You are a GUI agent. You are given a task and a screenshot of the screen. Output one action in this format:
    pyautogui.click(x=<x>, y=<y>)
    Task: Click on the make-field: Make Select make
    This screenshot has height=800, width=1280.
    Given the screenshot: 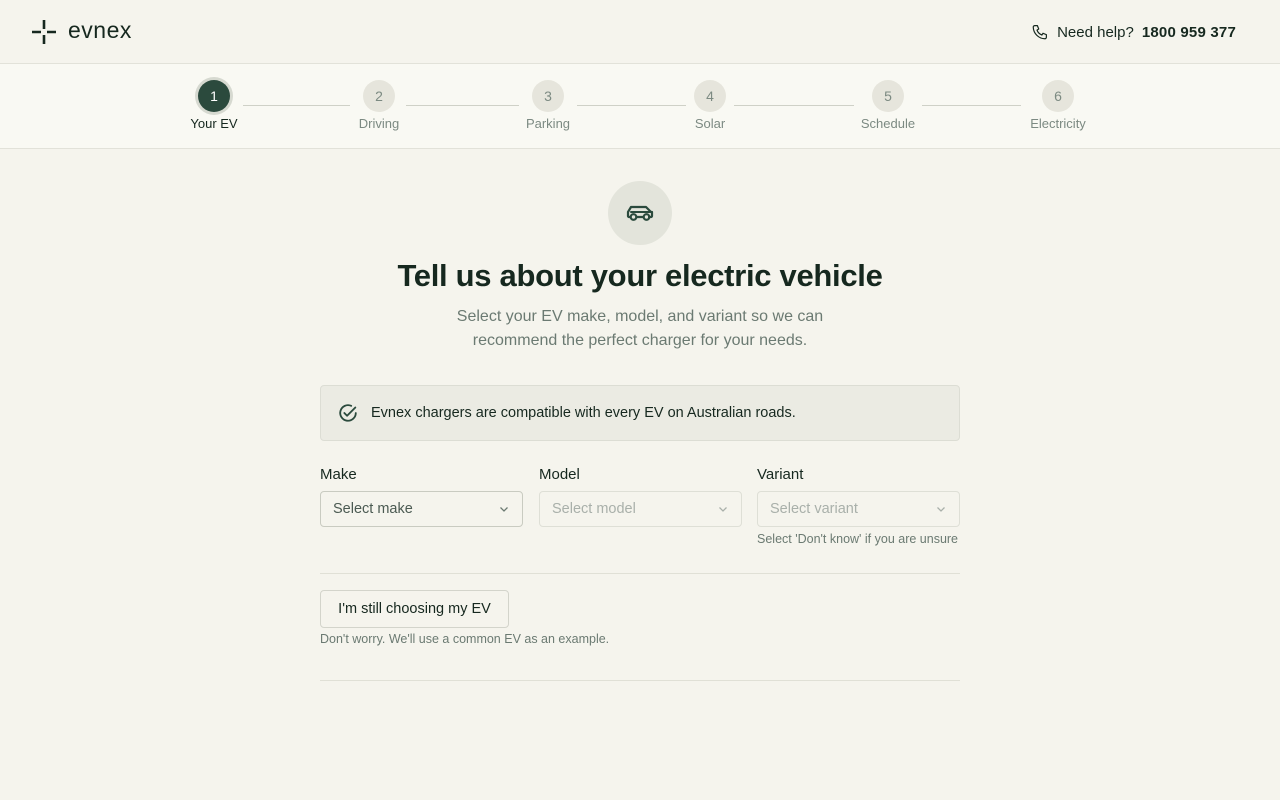 What is the action you would take?
    pyautogui.click(x=421, y=496)
    